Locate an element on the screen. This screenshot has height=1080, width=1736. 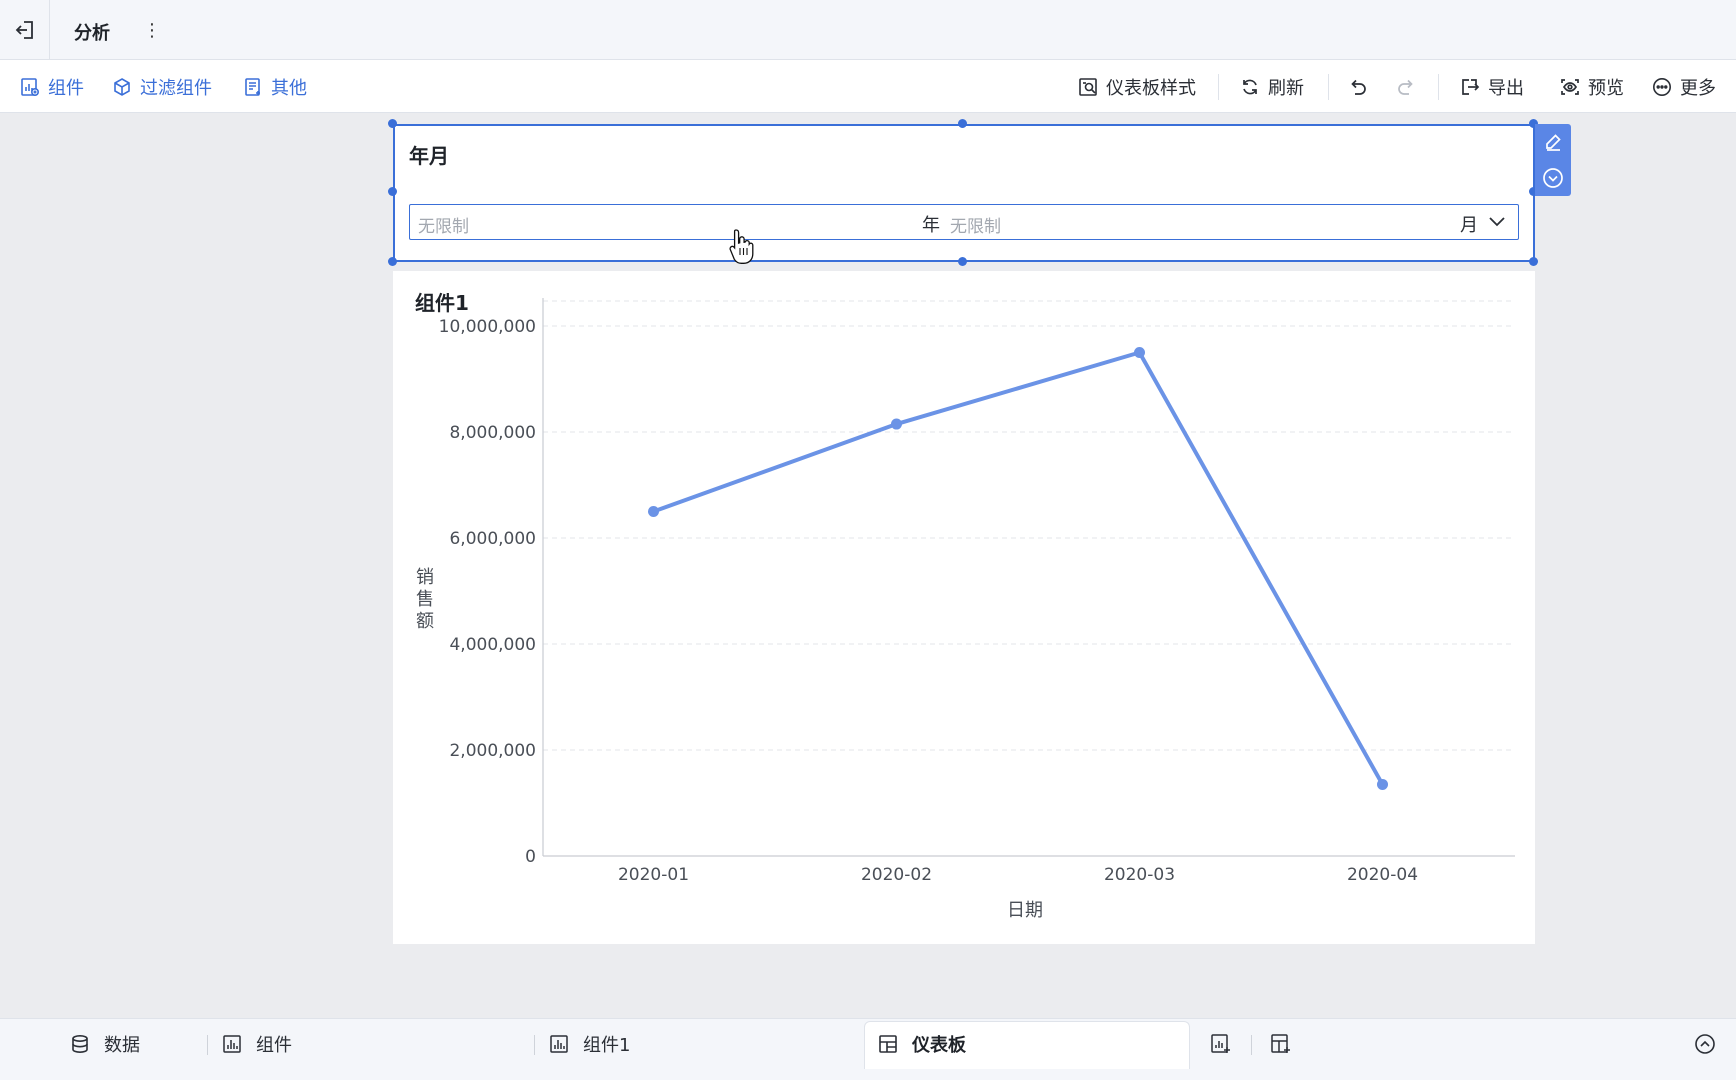
undo-button is located at coordinates (1362, 86).